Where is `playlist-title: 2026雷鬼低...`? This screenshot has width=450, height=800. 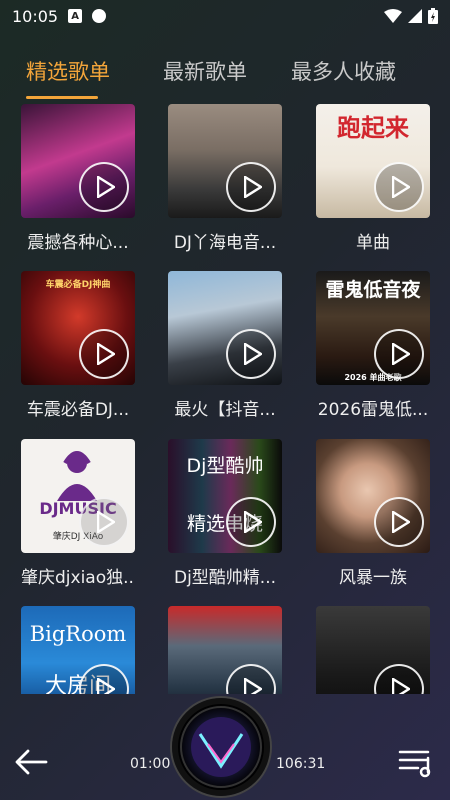
playlist-title: 2026雷鬼低... is located at coordinates (373, 407).